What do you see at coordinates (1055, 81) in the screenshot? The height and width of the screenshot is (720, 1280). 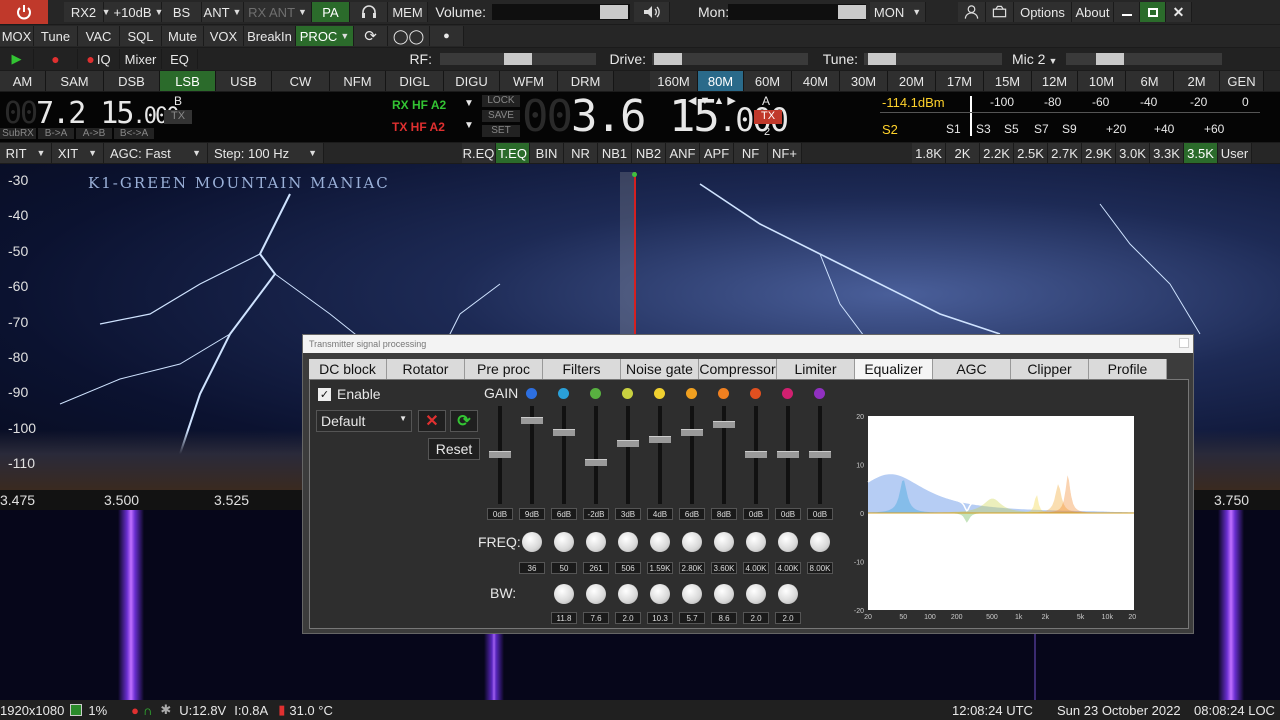 I see `band-12m: 12M` at bounding box center [1055, 81].